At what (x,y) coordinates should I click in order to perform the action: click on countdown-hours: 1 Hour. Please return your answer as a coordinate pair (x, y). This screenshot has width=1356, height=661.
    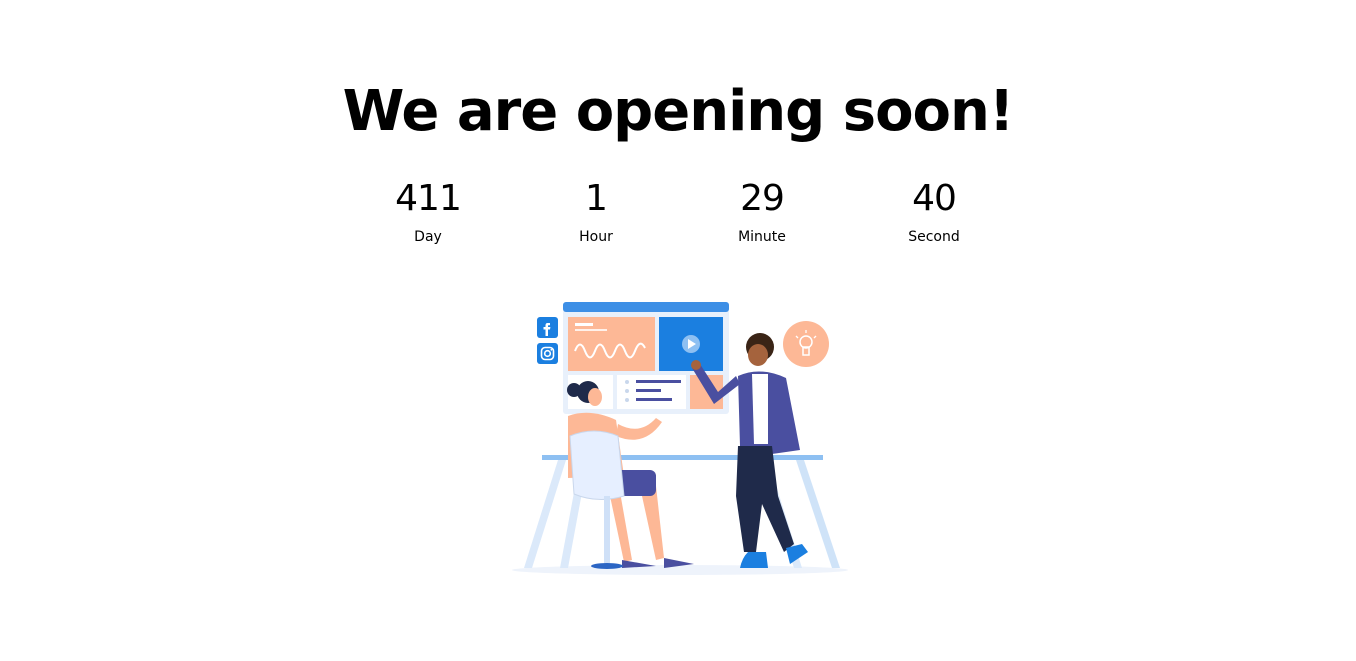
    Looking at the image, I should click on (596, 213).